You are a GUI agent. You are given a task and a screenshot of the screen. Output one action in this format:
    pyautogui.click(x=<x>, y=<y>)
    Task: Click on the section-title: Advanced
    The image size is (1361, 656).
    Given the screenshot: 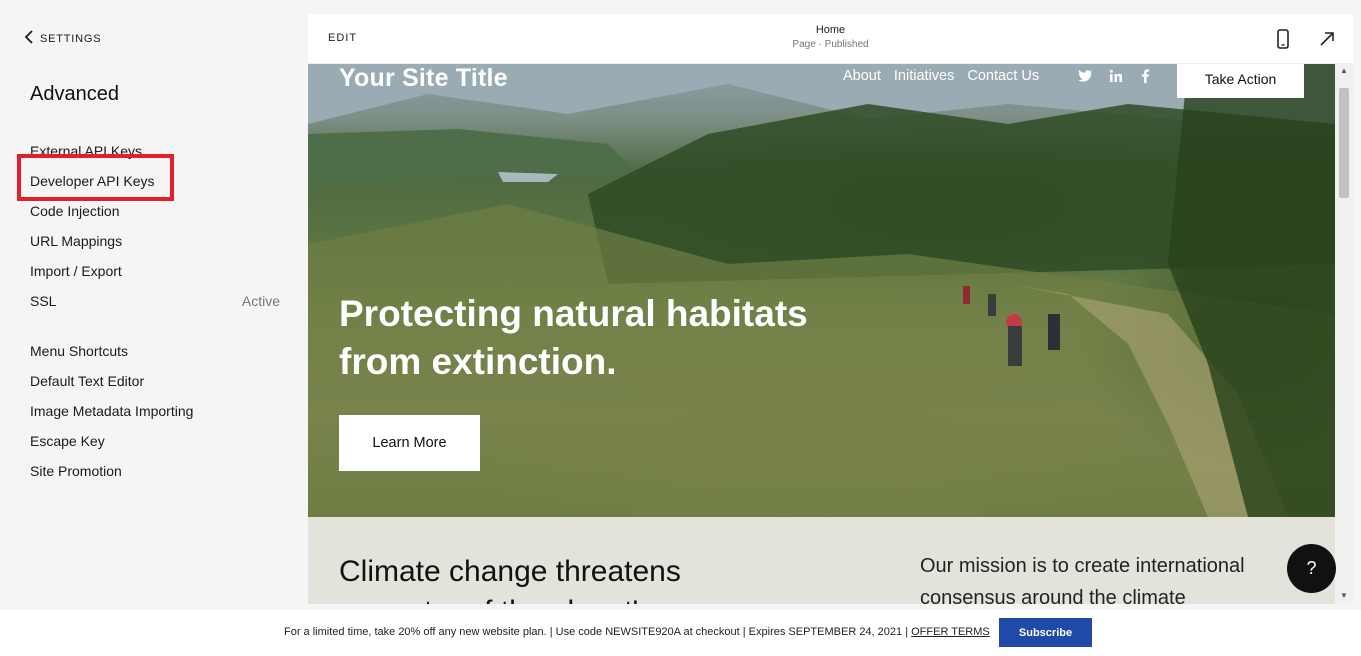 What is the action you would take?
    pyautogui.click(x=74, y=94)
    